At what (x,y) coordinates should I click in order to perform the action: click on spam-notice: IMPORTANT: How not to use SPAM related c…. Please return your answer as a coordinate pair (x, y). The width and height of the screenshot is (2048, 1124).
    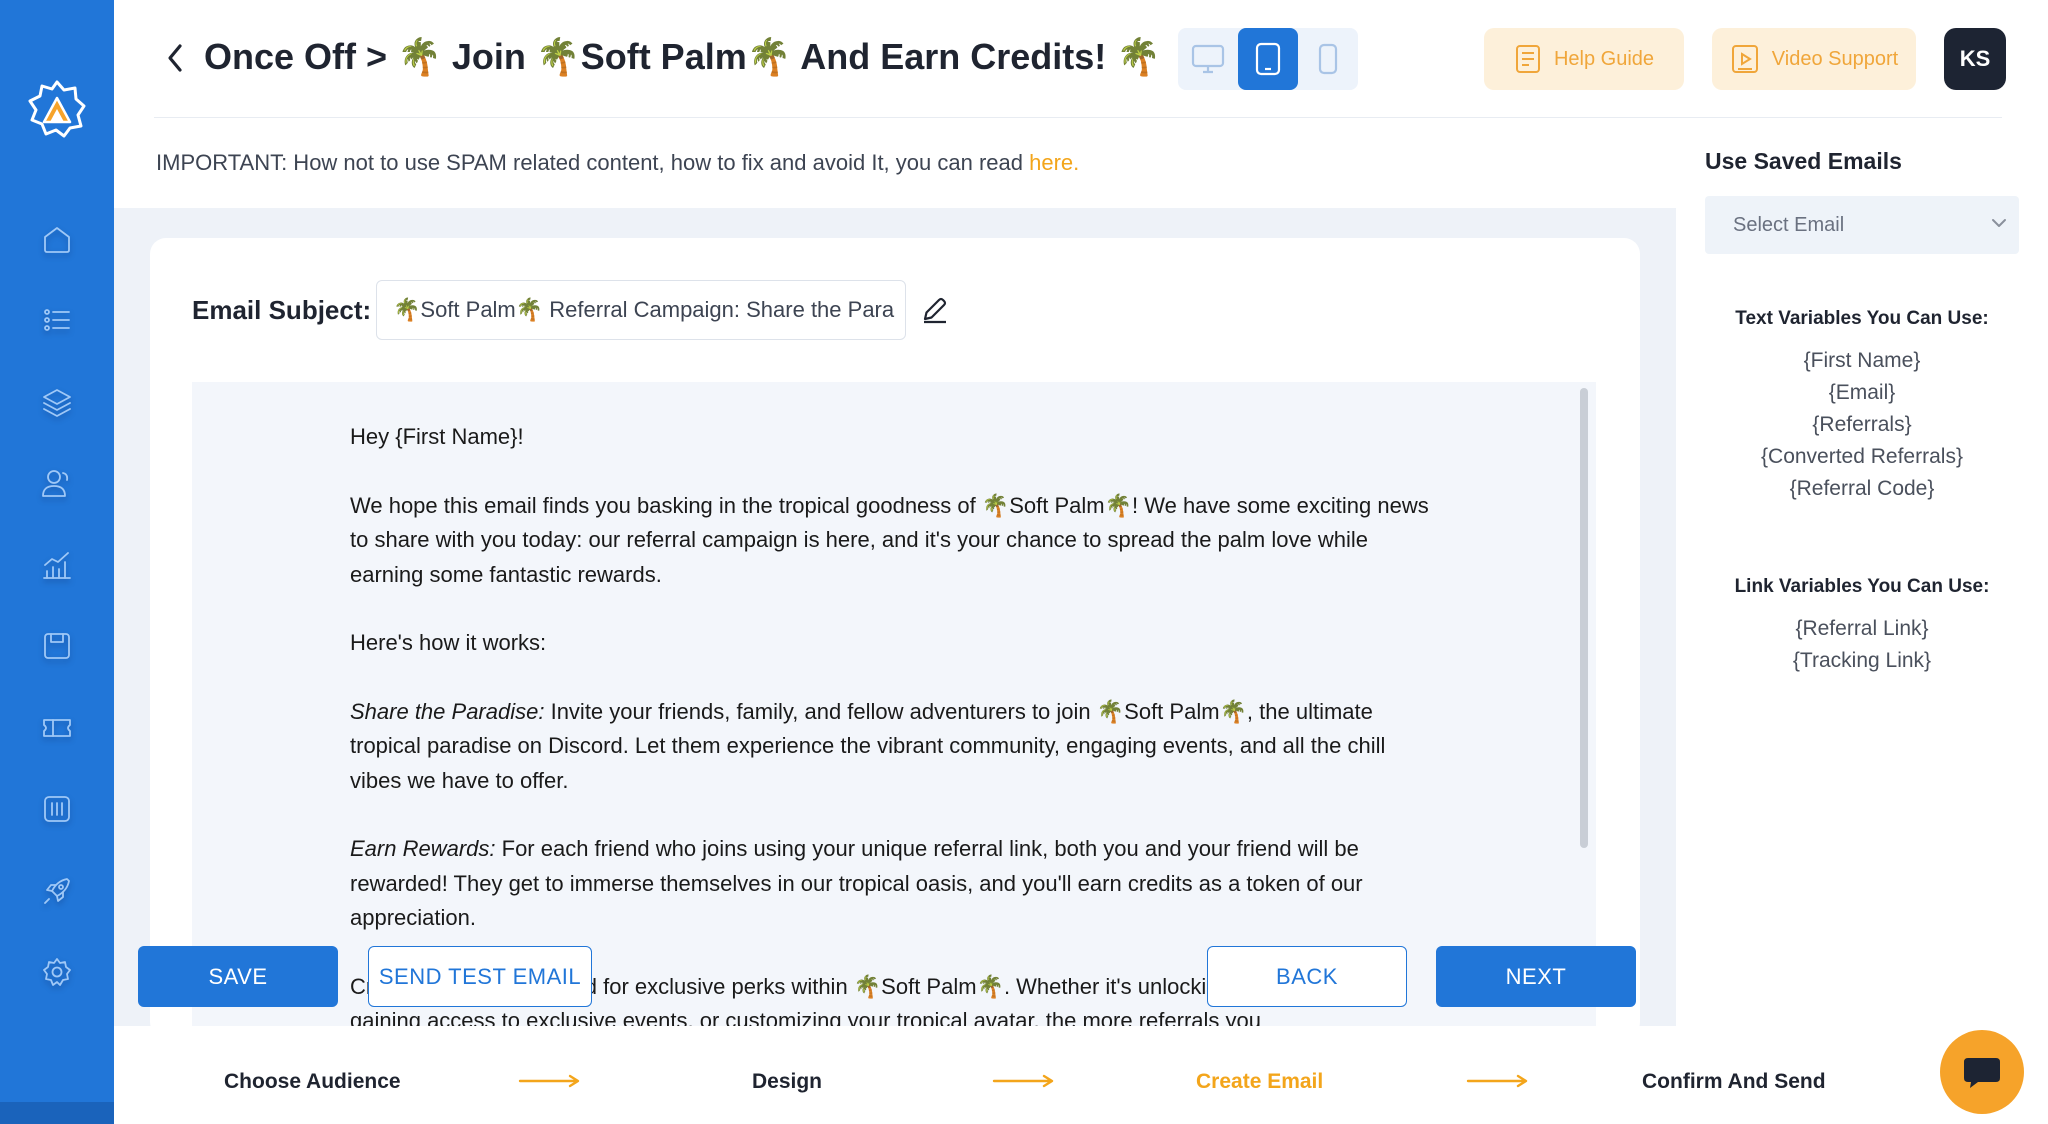
    Looking at the image, I should click on (617, 163).